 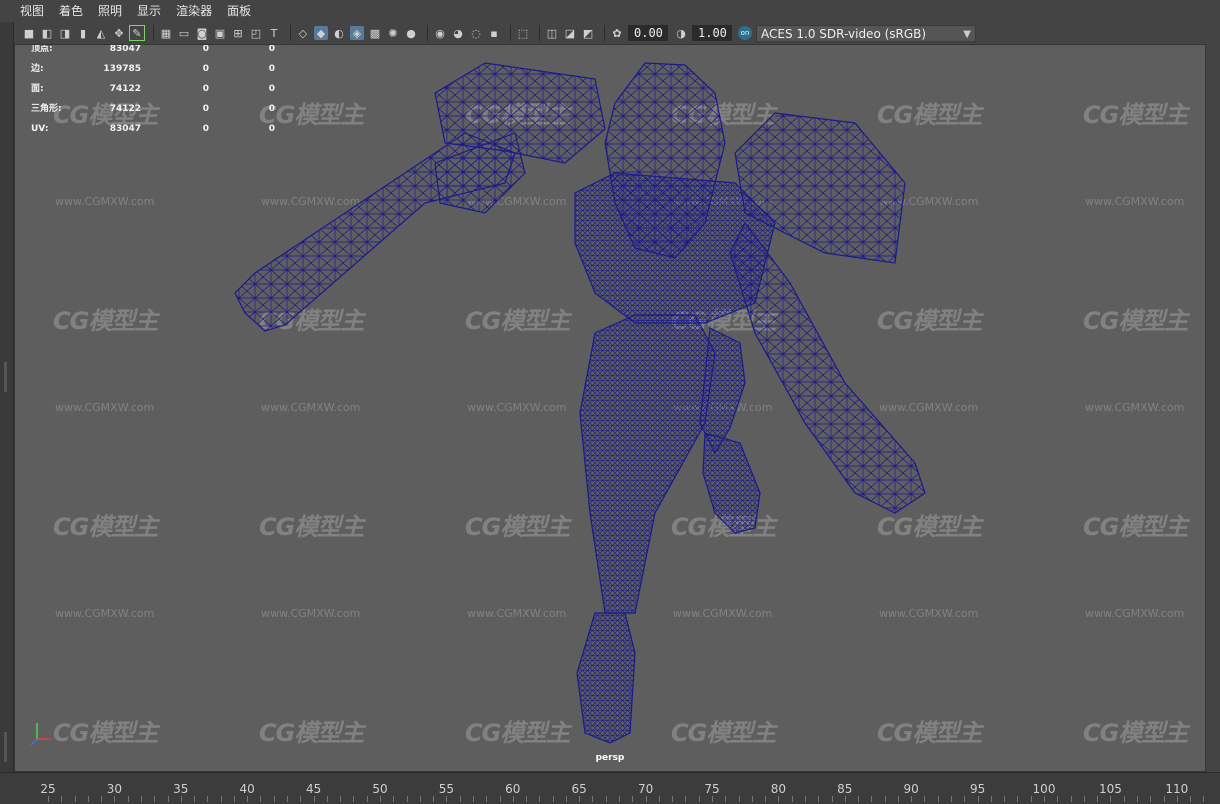 I want to click on menu-show: 显示, so click(x=149, y=11).